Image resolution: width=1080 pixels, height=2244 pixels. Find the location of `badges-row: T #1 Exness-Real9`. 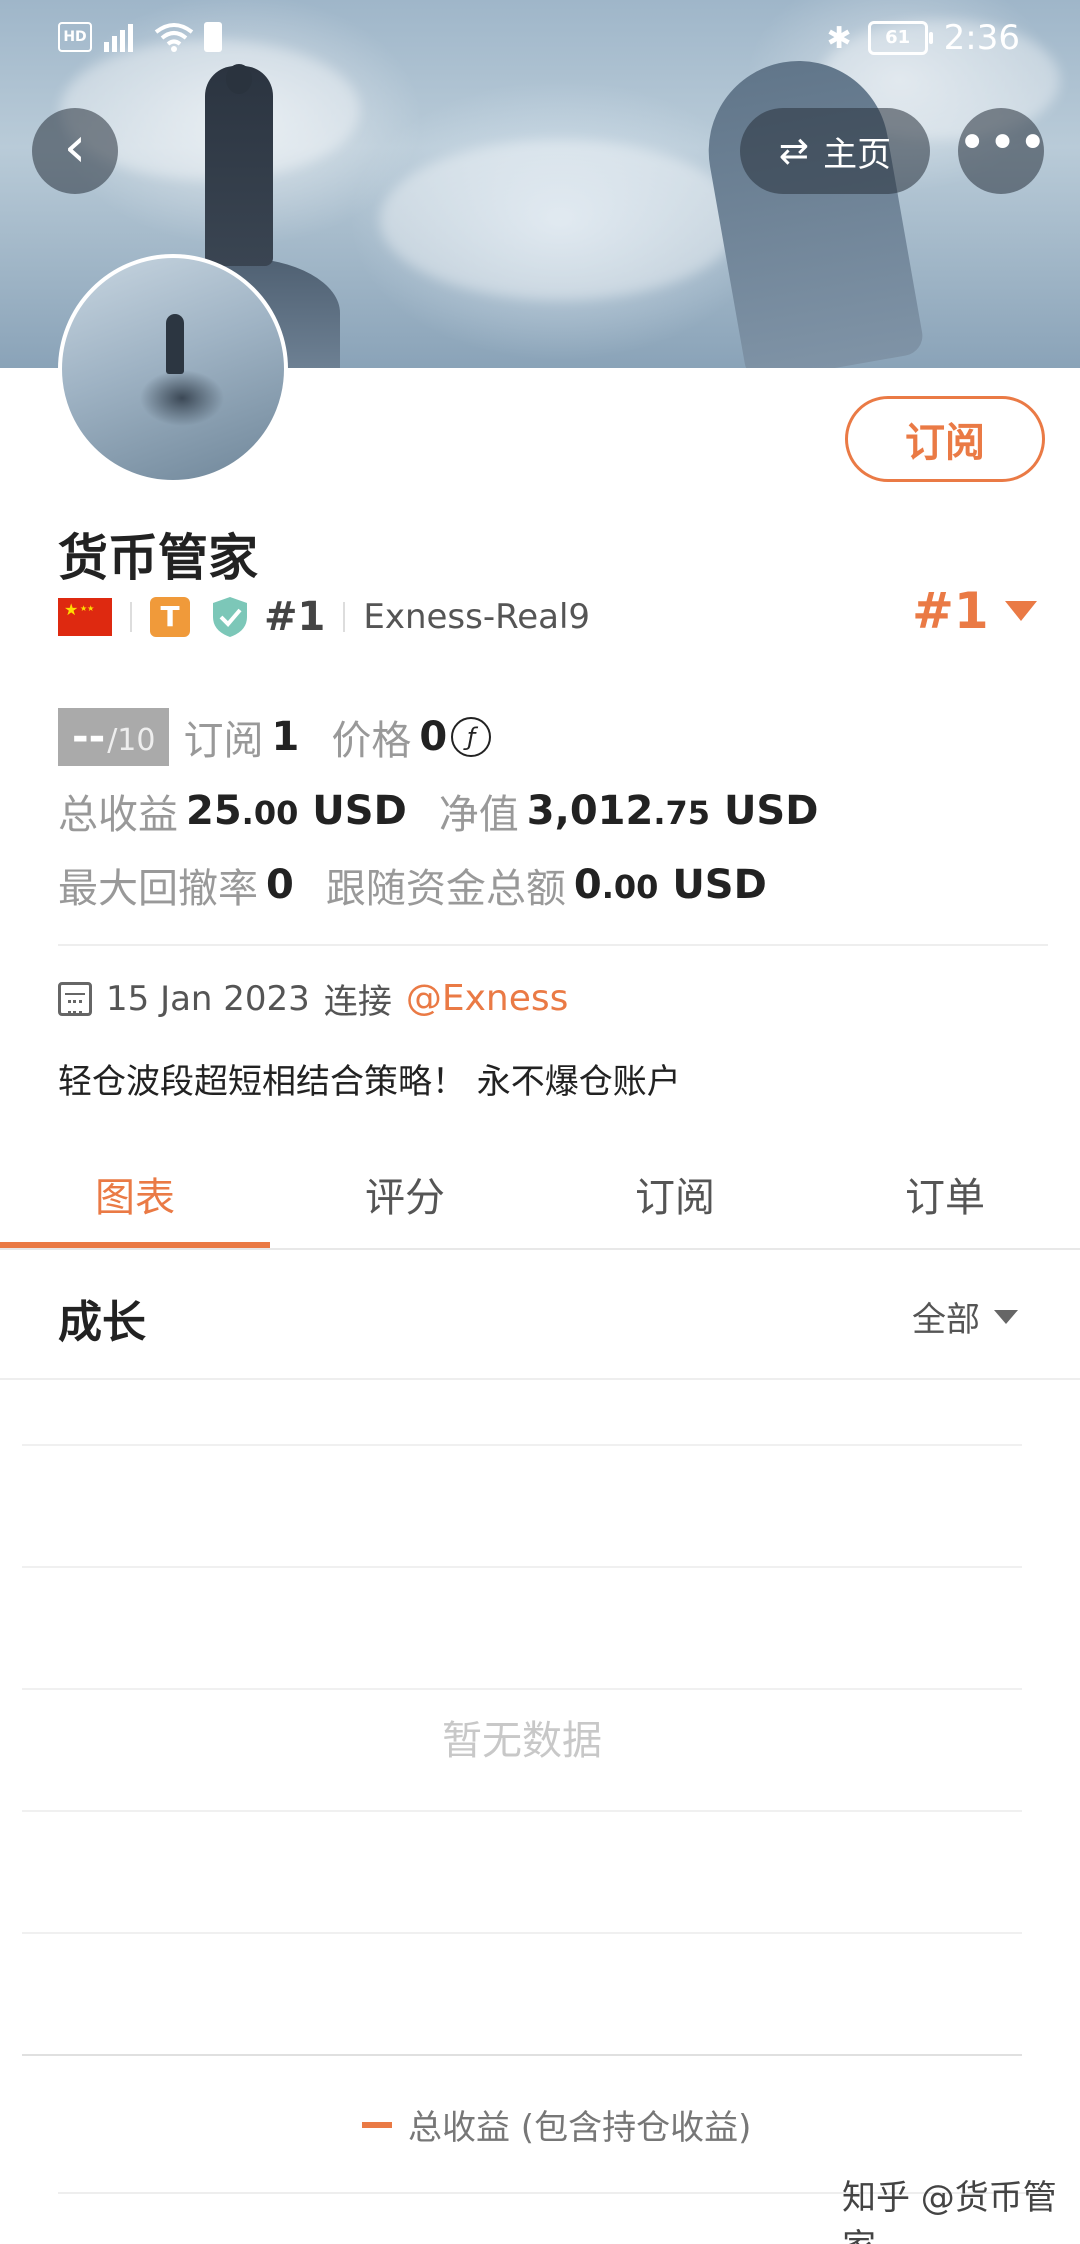

badges-row: T #1 Exness-Real9 is located at coordinates (324, 617).